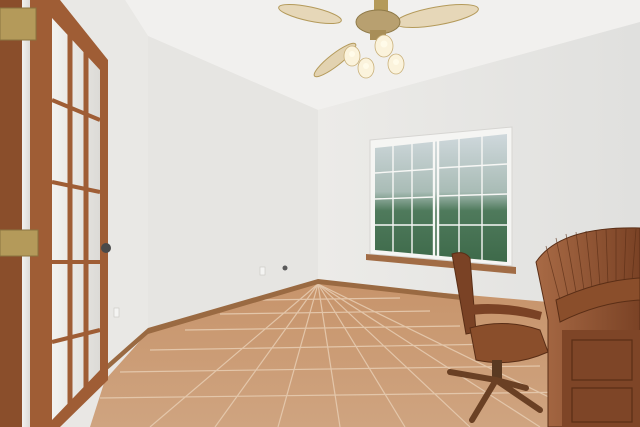 Image resolution: width=640 pixels, height=427 pixels. I want to click on door-glass, so click(76, 219).